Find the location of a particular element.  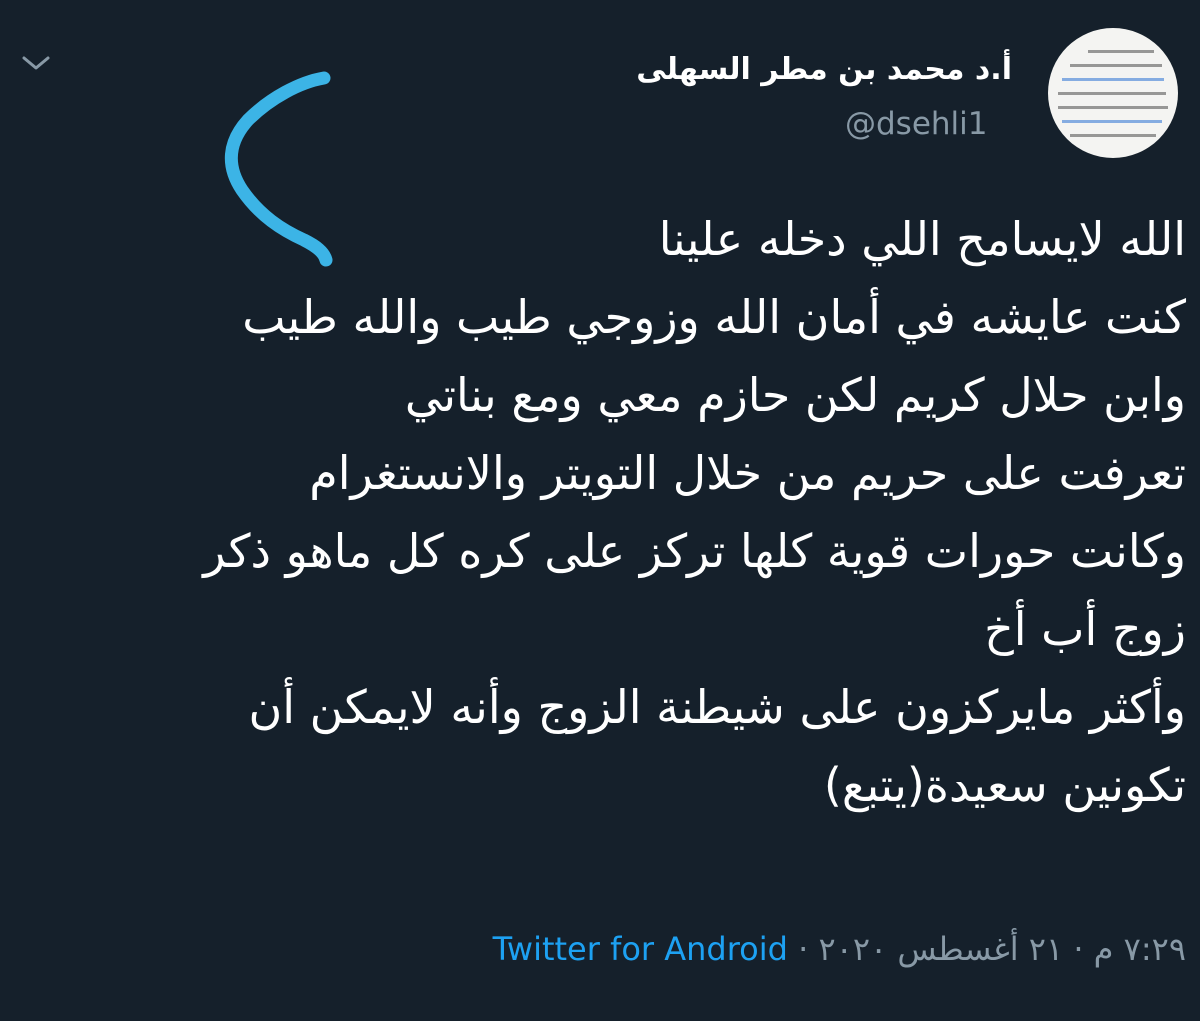

tweet-source-link: Twitter for Android is located at coordinates (640, 949).